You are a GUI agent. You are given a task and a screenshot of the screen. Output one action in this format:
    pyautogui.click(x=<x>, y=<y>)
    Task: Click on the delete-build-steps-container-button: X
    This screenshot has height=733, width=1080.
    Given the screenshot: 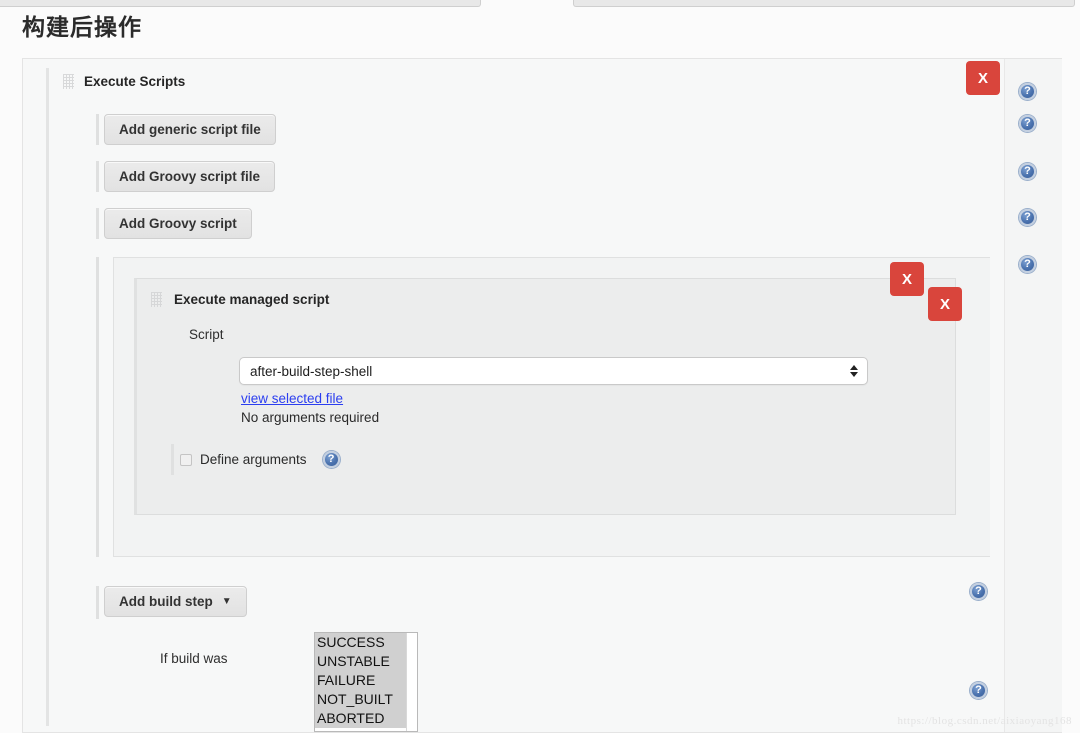 What is the action you would take?
    pyautogui.click(x=907, y=279)
    